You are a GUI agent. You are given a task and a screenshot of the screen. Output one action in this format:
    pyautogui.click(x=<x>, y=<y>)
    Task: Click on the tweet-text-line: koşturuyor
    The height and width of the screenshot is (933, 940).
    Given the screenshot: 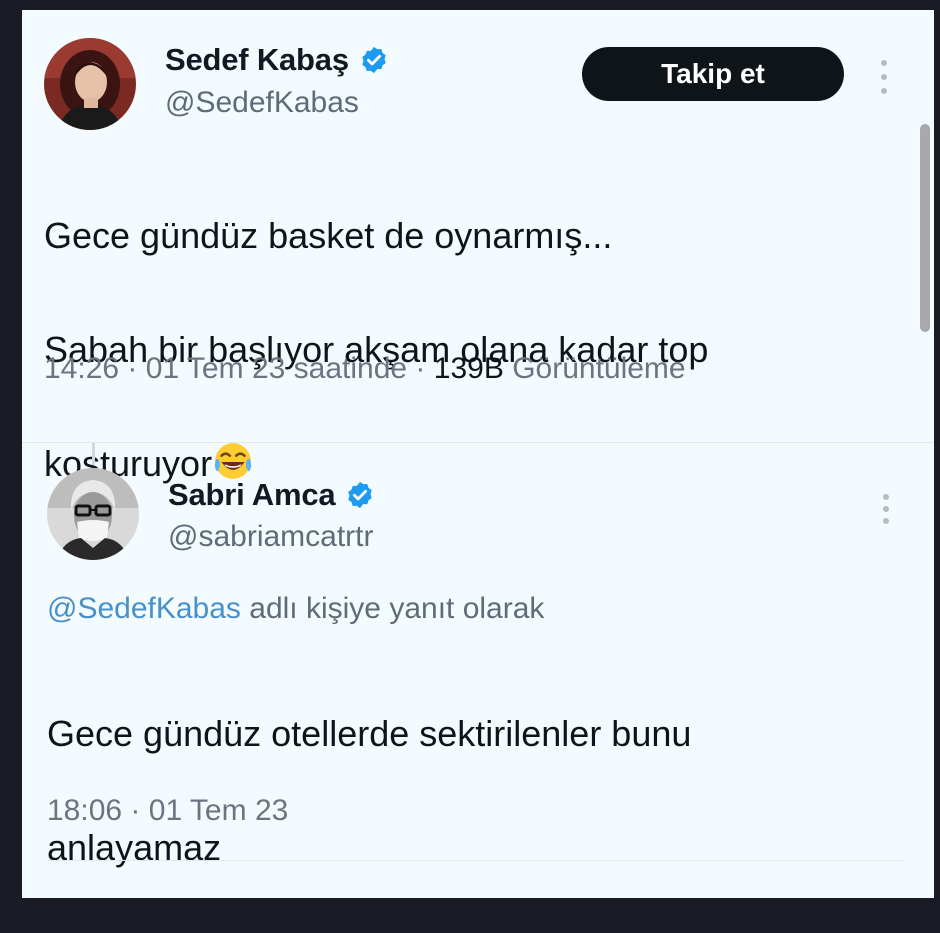 What is the action you would take?
    pyautogui.click(x=376, y=463)
    